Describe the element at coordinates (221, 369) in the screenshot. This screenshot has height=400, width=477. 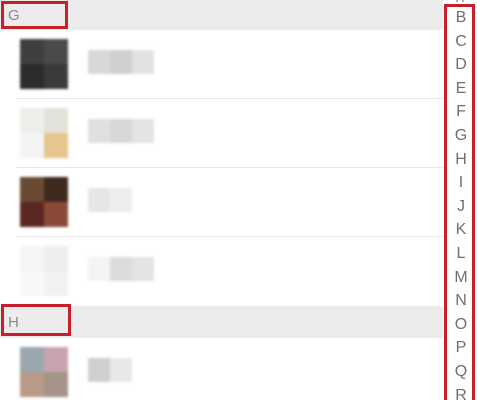
I see `contact-row` at that location.